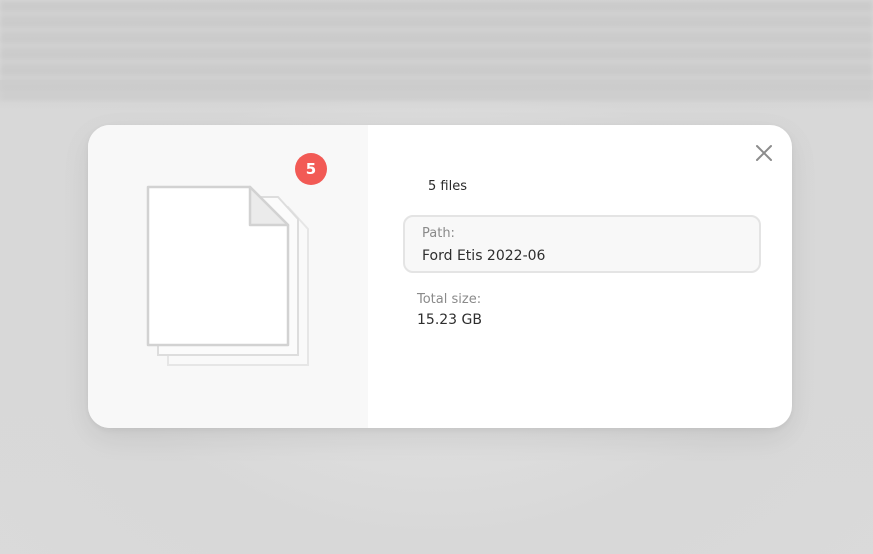 Image resolution: width=873 pixels, height=554 pixels. I want to click on close-button, so click(764, 153).